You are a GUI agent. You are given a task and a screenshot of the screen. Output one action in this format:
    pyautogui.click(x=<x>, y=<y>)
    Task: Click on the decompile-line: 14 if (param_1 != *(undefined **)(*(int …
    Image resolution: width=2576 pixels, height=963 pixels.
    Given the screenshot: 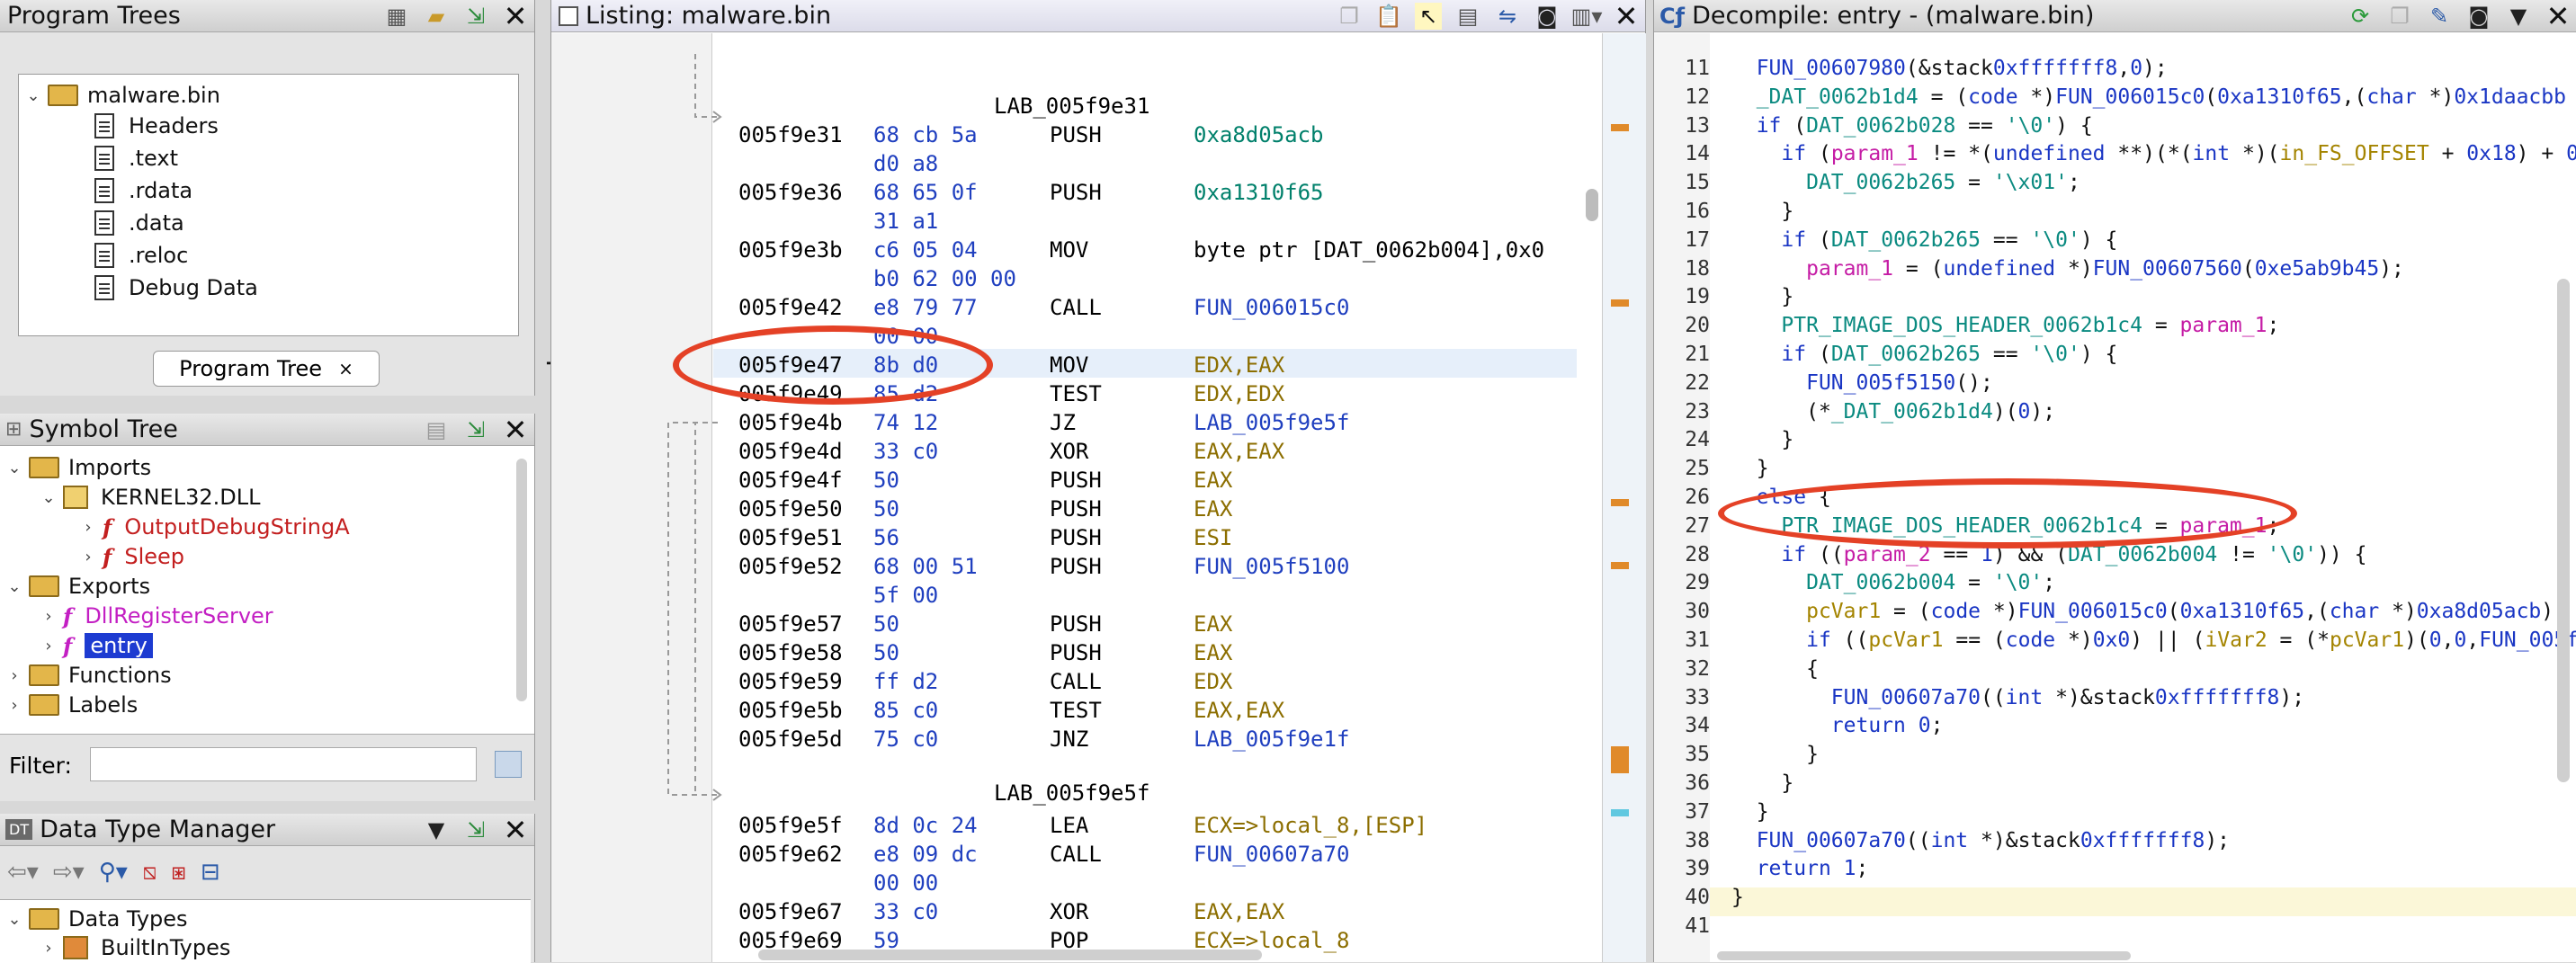 What is the action you would take?
    pyautogui.click(x=2115, y=153)
    